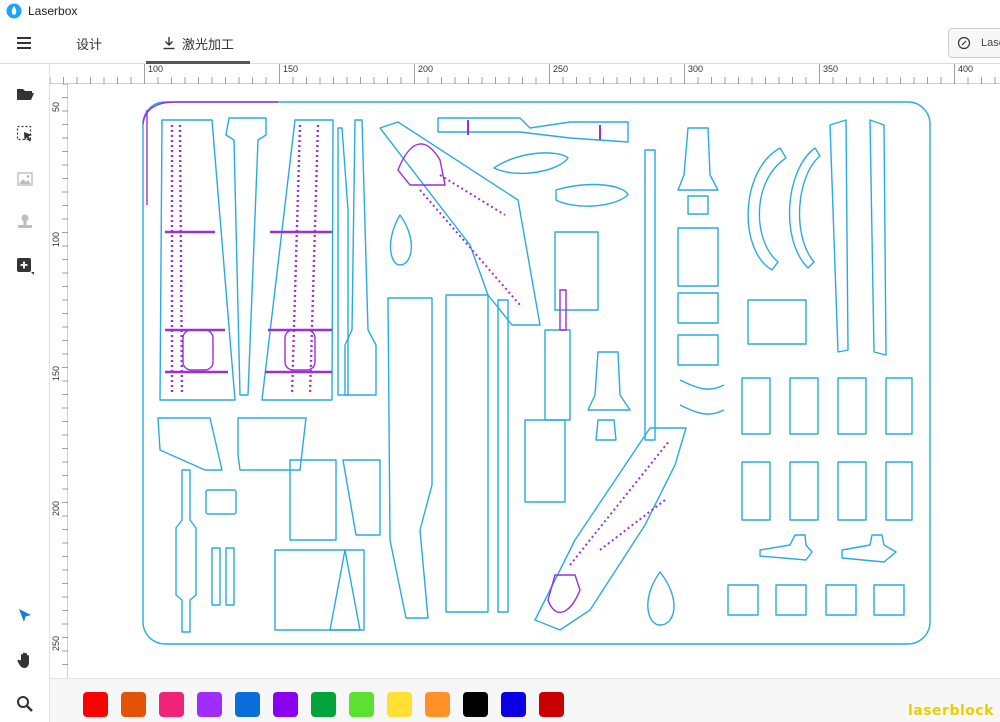  What do you see at coordinates (696, 69) in the screenshot?
I see `ruler-top-label: 300` at bounding box center [696, 69].